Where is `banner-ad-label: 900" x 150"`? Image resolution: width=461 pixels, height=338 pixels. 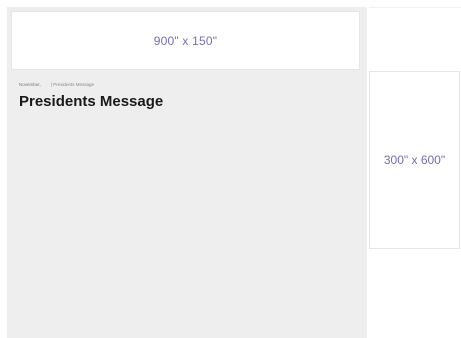
banner-ad-label: 900" x 150" is located at coordinates (185, 40).